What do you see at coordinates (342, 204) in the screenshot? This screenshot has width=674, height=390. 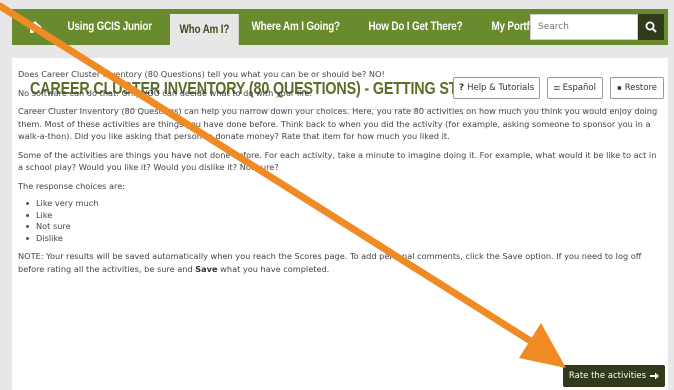 I see `list-item: Like very much` at bounding box center [342, 204].